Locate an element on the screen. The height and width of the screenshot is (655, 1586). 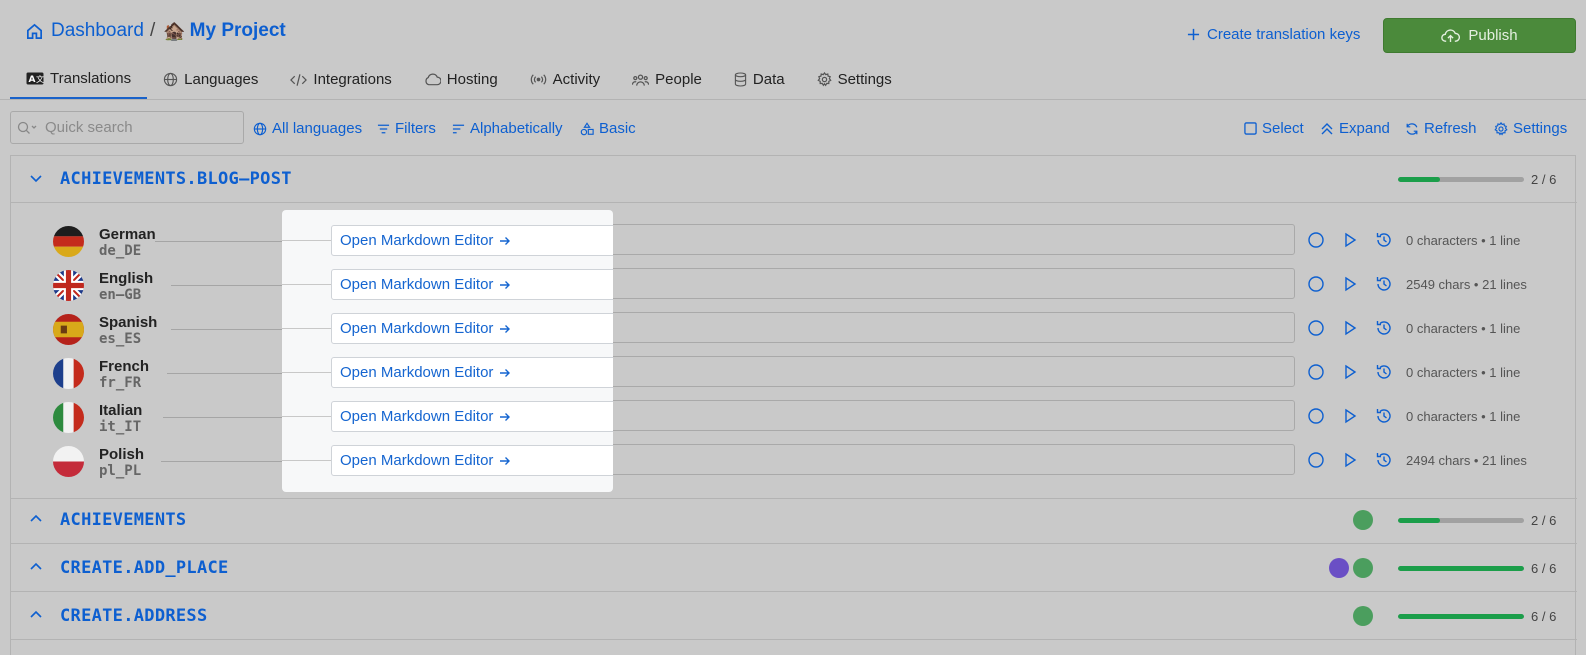
translation-row-en: English en–GB 2549 chars • 21 lines is located at coordinates (794, 285).